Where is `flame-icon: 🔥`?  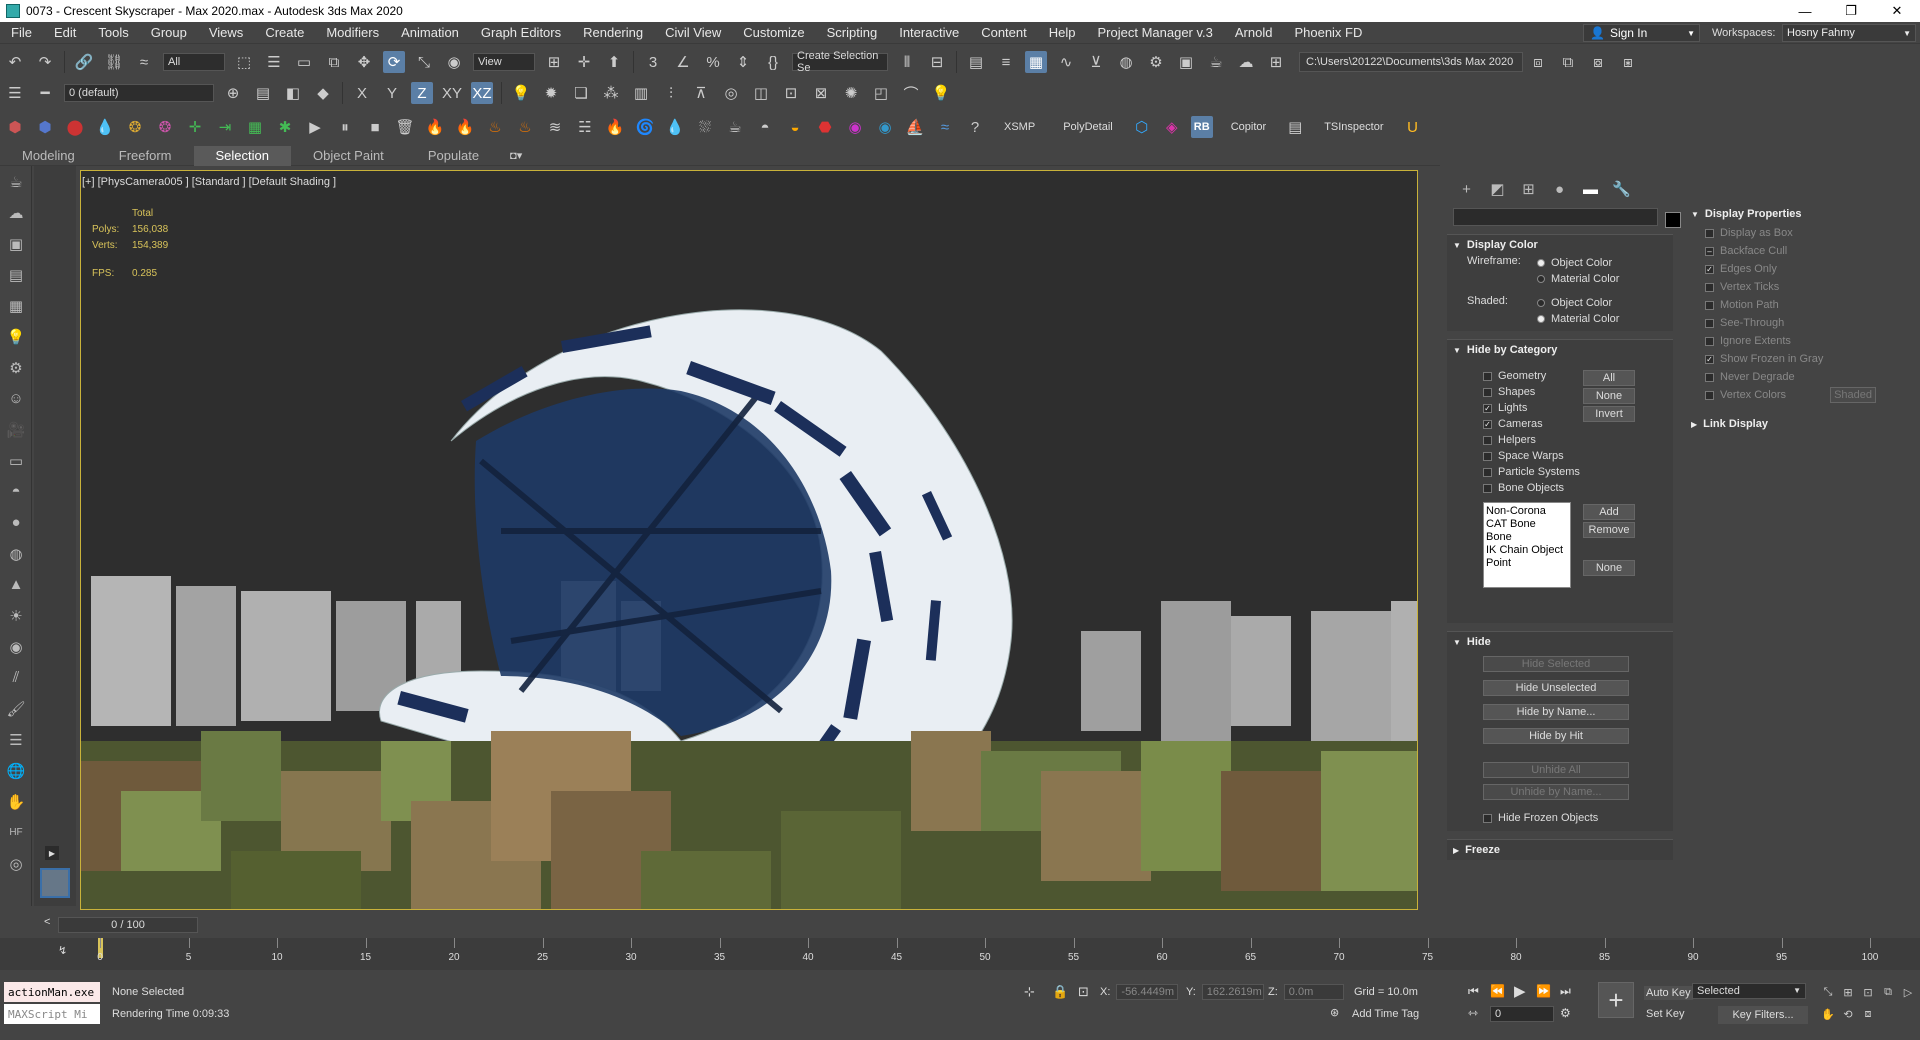 flame-icon: 🔥 is located at coordinates (615, 127).